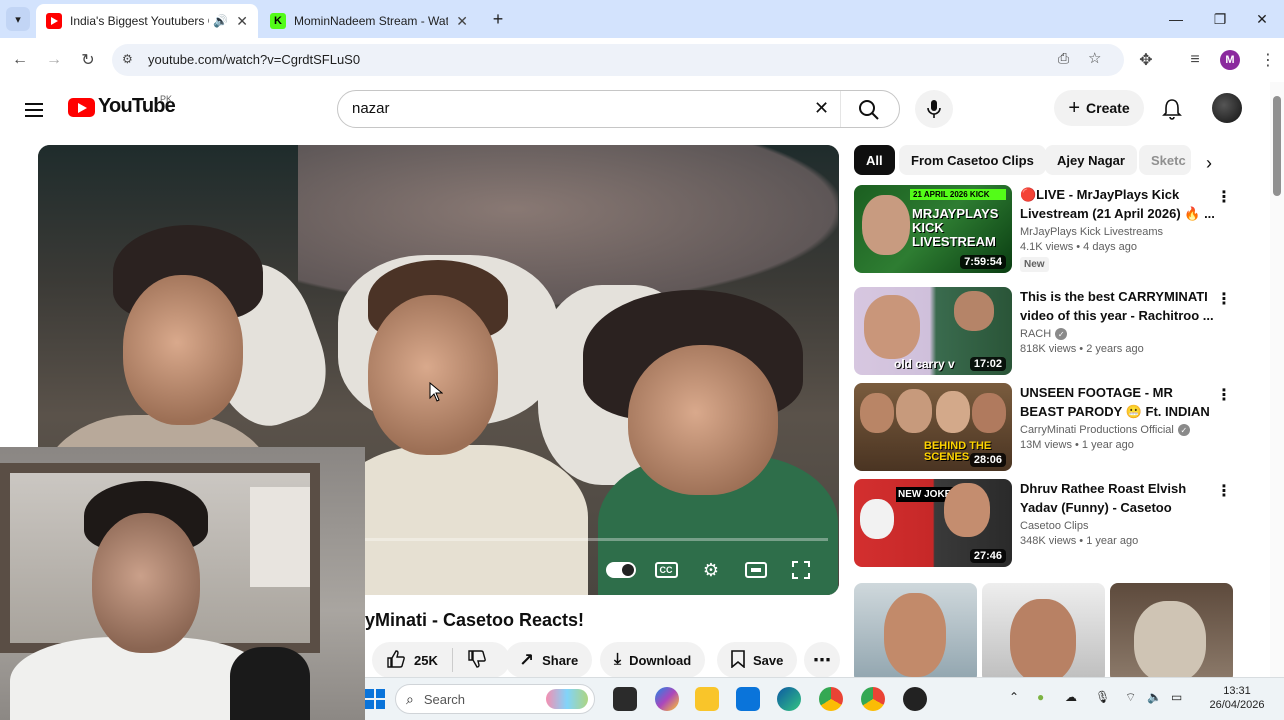 Image resolution: width=1284 pixels, height=720 pixels. Describe the element at coordinates (1220, 19) in the screenshot. I see `restore-icon: ❐` at that location.